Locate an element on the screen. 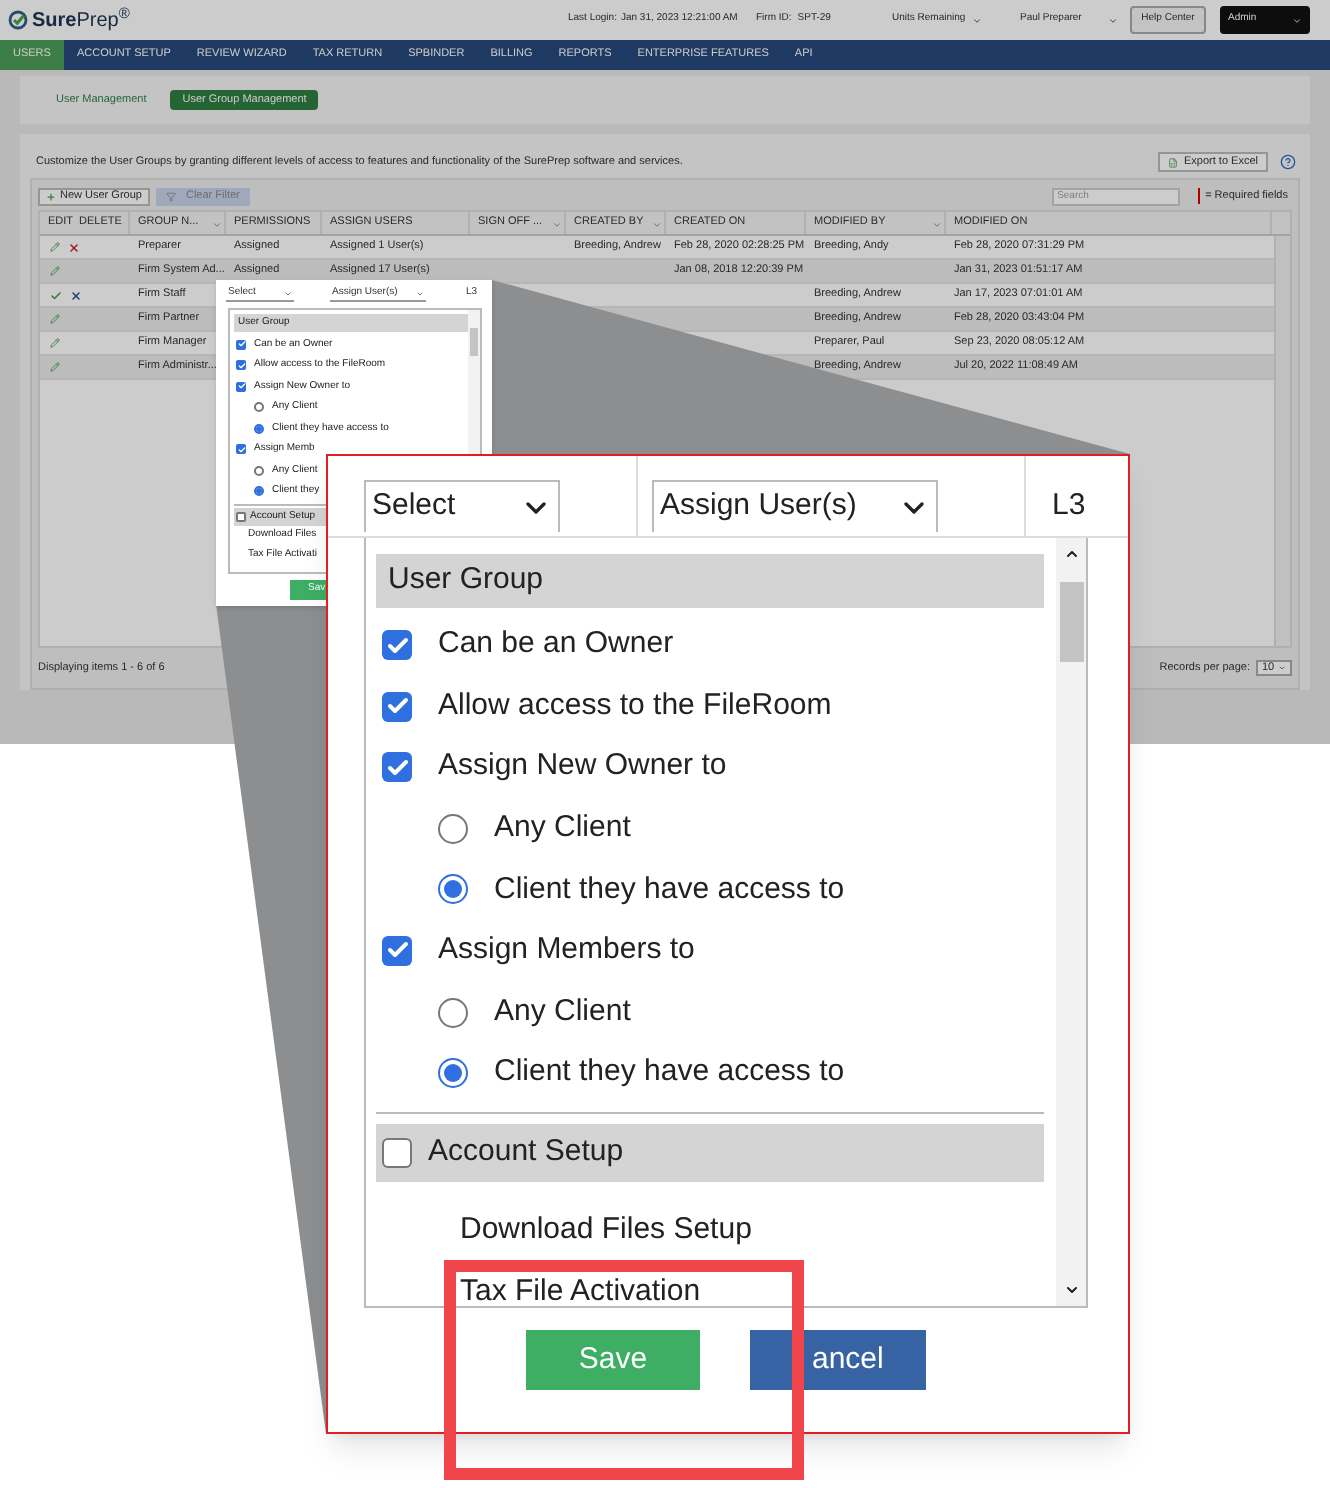  assign-users-dropdown: Assign User(s) is located at coordinates (795, 506).